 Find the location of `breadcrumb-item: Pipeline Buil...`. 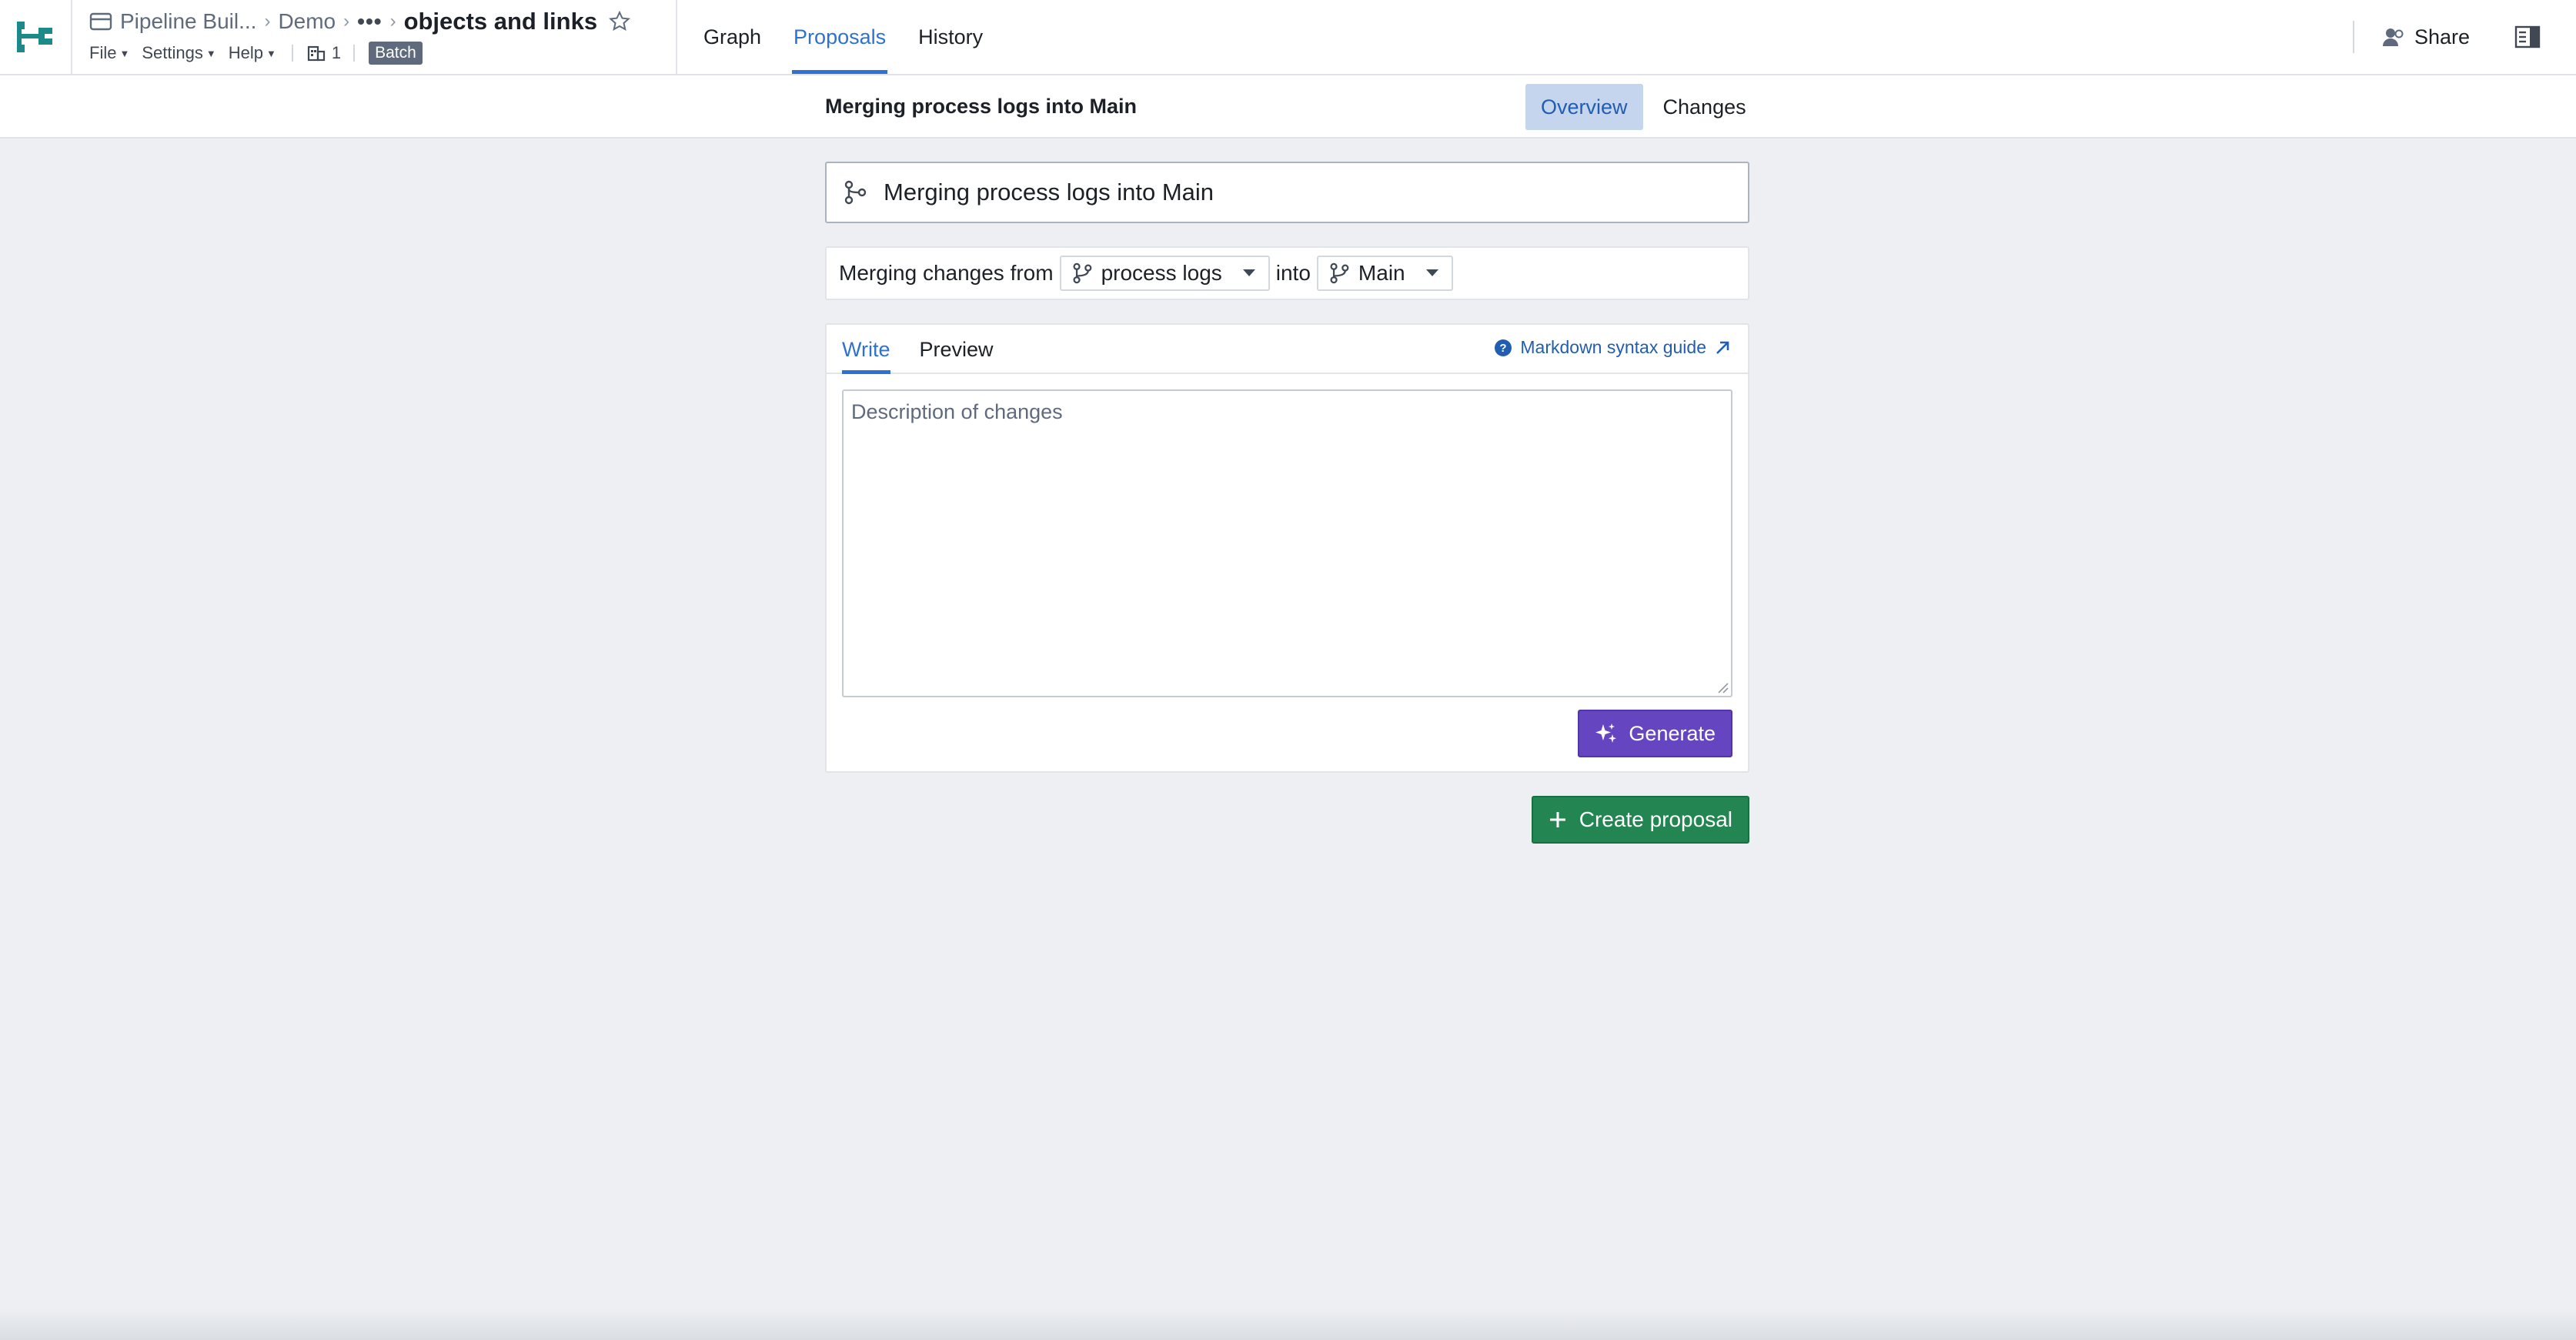

breadcrumb-item: Pipeline Buil... is located at coordinates (188, 21).